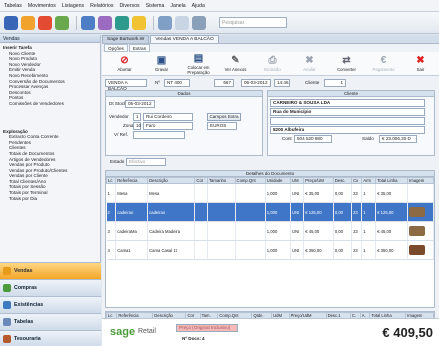  Describe the element at coordinates (171, 231) in the screenshot. I see `cell-desc: Cadeira Madeira` at that location.